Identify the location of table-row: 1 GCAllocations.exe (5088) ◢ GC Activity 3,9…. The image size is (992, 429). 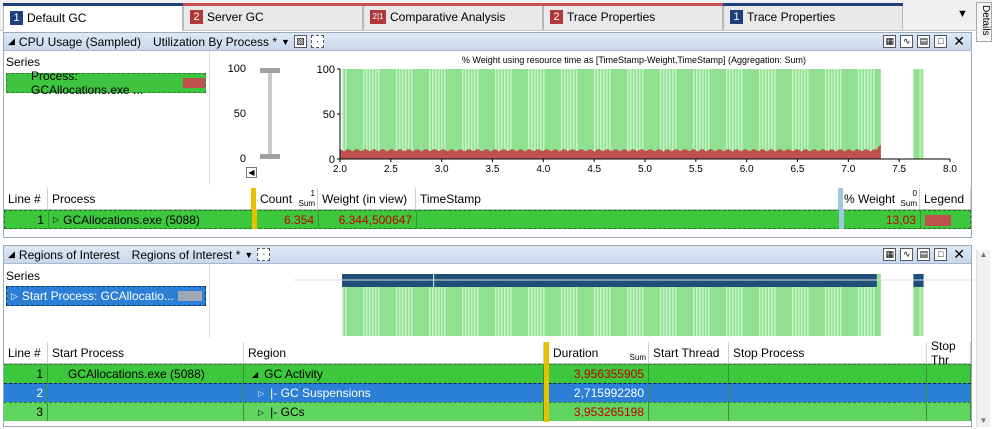
(487, 374).